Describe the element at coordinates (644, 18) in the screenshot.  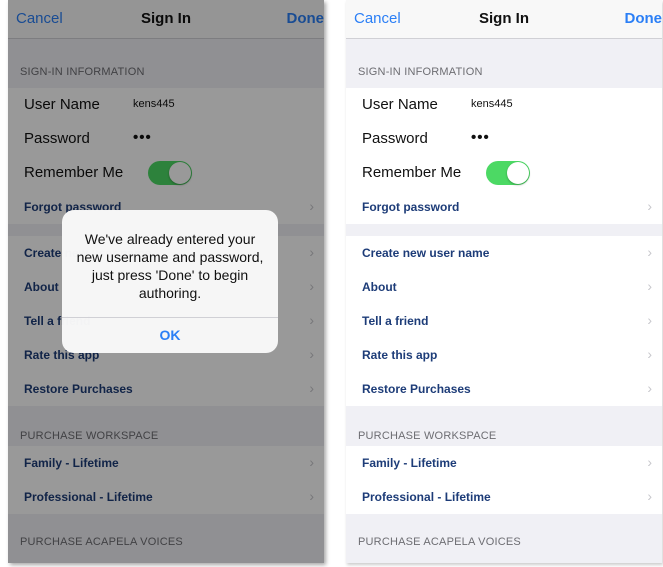
I see `done-button: Done` at that location.